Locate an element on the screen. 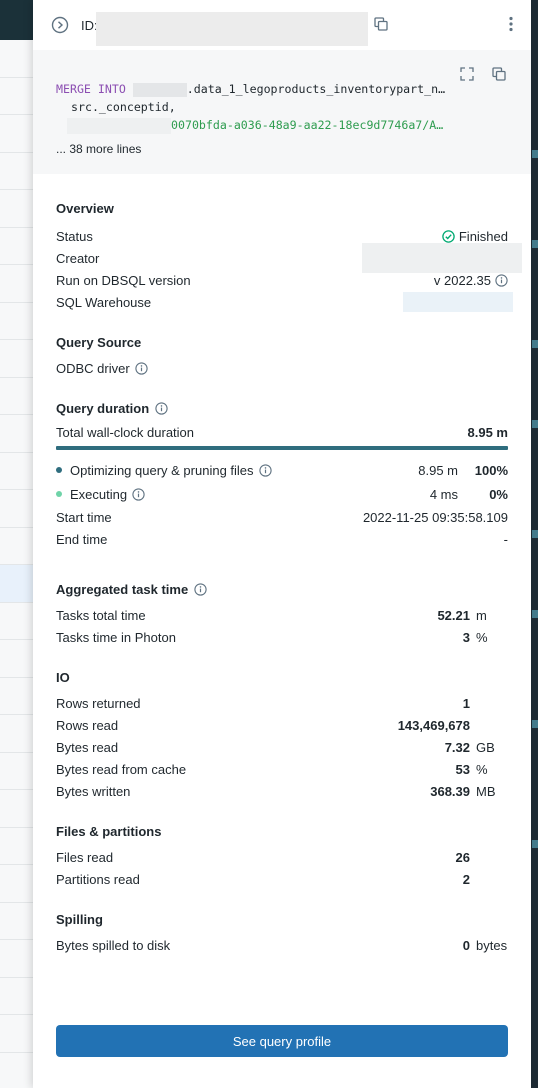 This screenshot has width=538, height=1088. aggregated-info-icon is located at coordinates (200, 589).